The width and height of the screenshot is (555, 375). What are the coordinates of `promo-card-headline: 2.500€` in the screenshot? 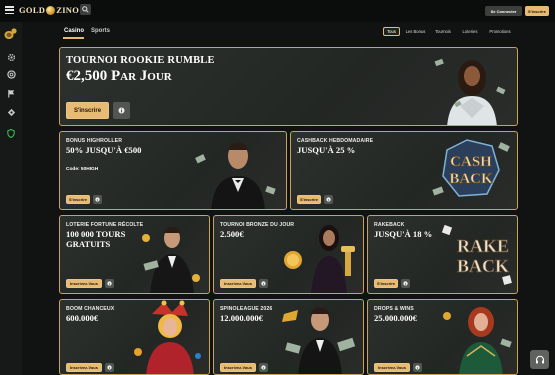 It's located at (232, 234).